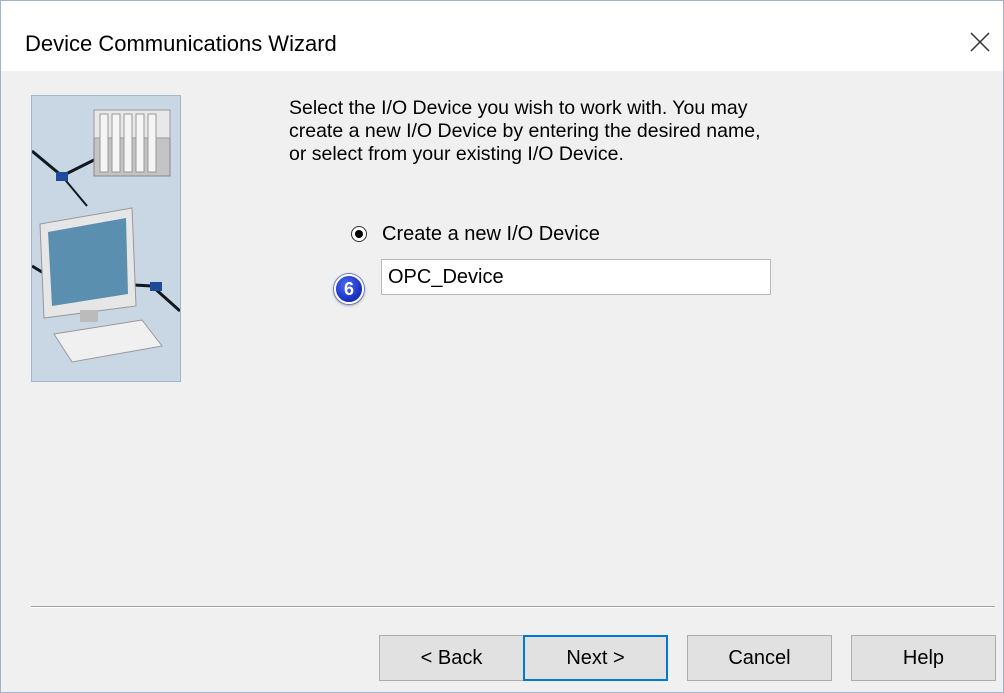  What do you see at coordinates (456, 154) in the screenshot?
I see `instructions-line: or select from your existing I/O Device.` at bounding box center [456, 154].